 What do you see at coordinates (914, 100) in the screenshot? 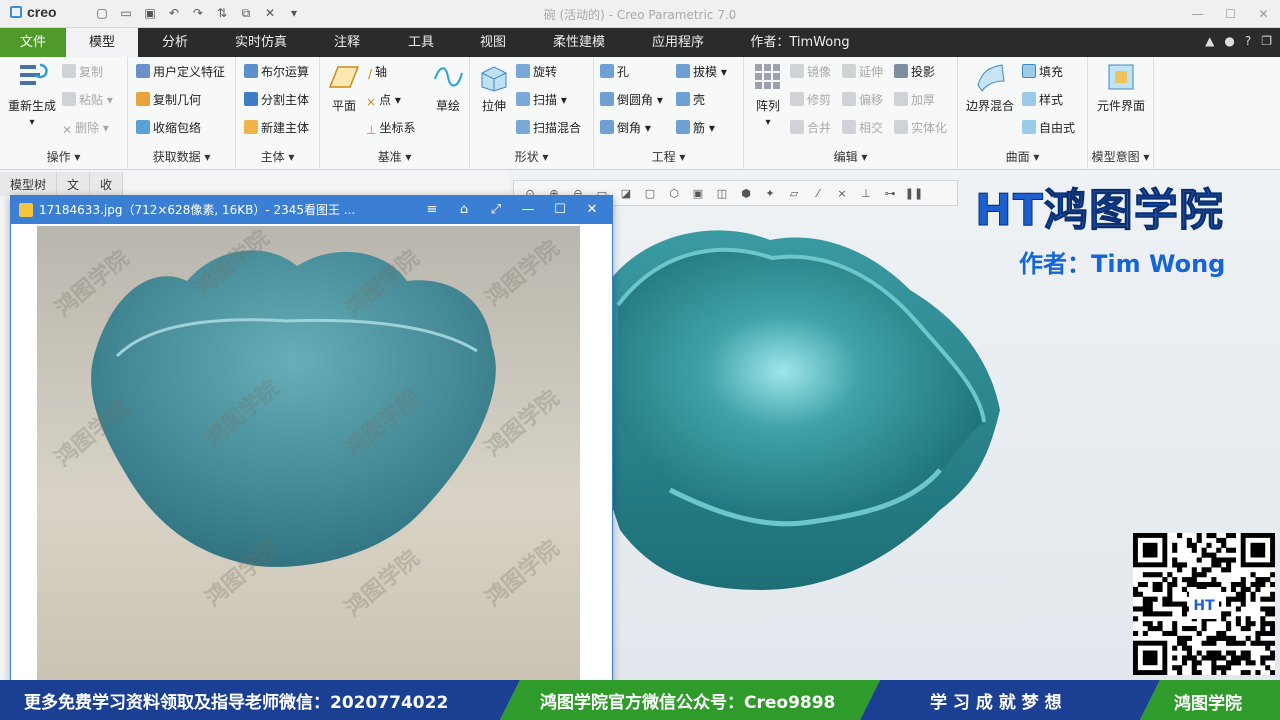
I see `thicken-button: 加厚` at bounding box center [914, 100].